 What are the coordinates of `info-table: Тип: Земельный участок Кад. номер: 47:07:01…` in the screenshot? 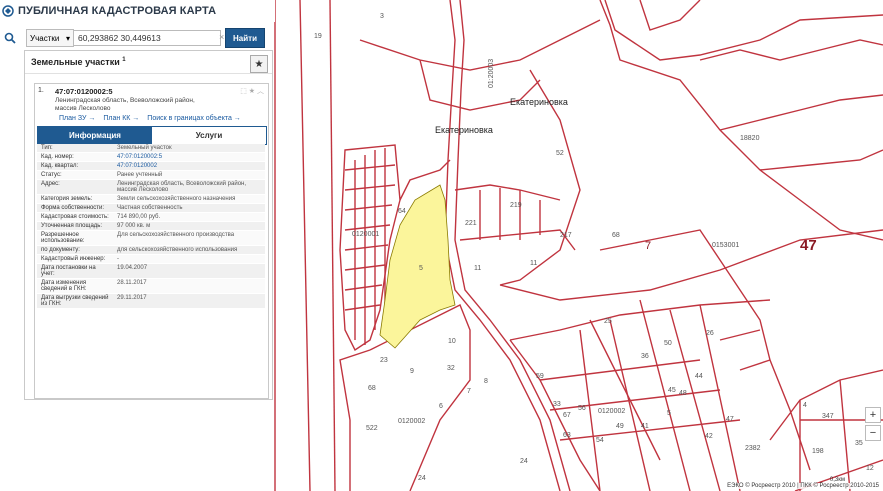 It's located at (151, 226).